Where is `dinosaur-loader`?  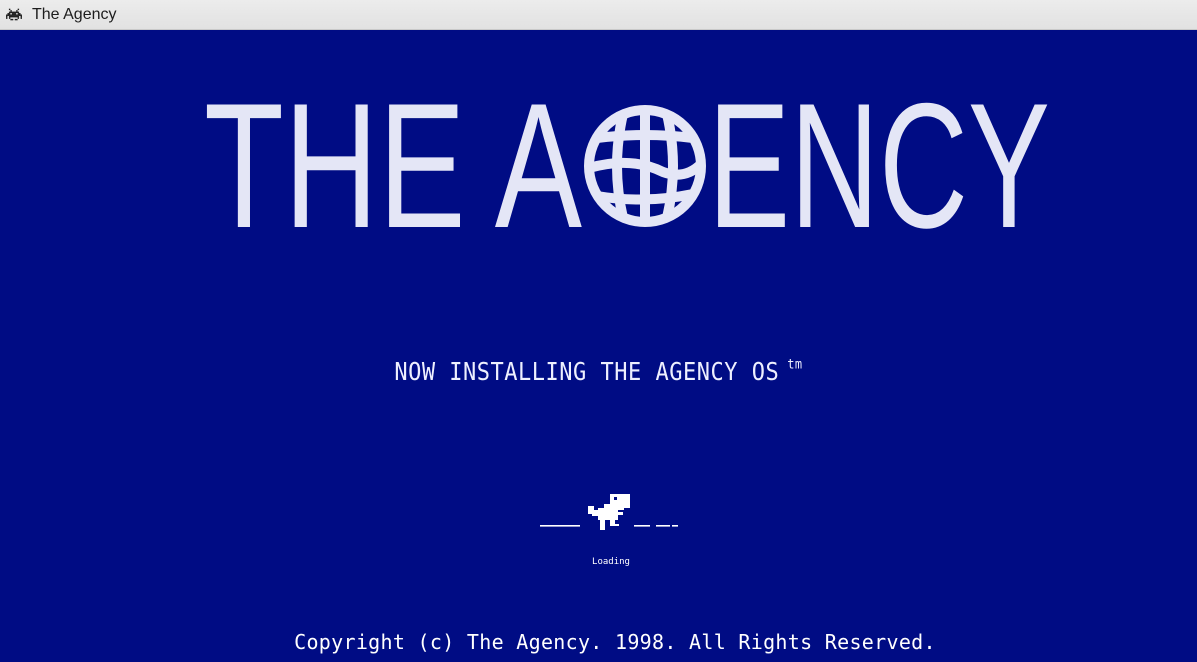 dinosaur-loader is located at coordinates (609, 512).